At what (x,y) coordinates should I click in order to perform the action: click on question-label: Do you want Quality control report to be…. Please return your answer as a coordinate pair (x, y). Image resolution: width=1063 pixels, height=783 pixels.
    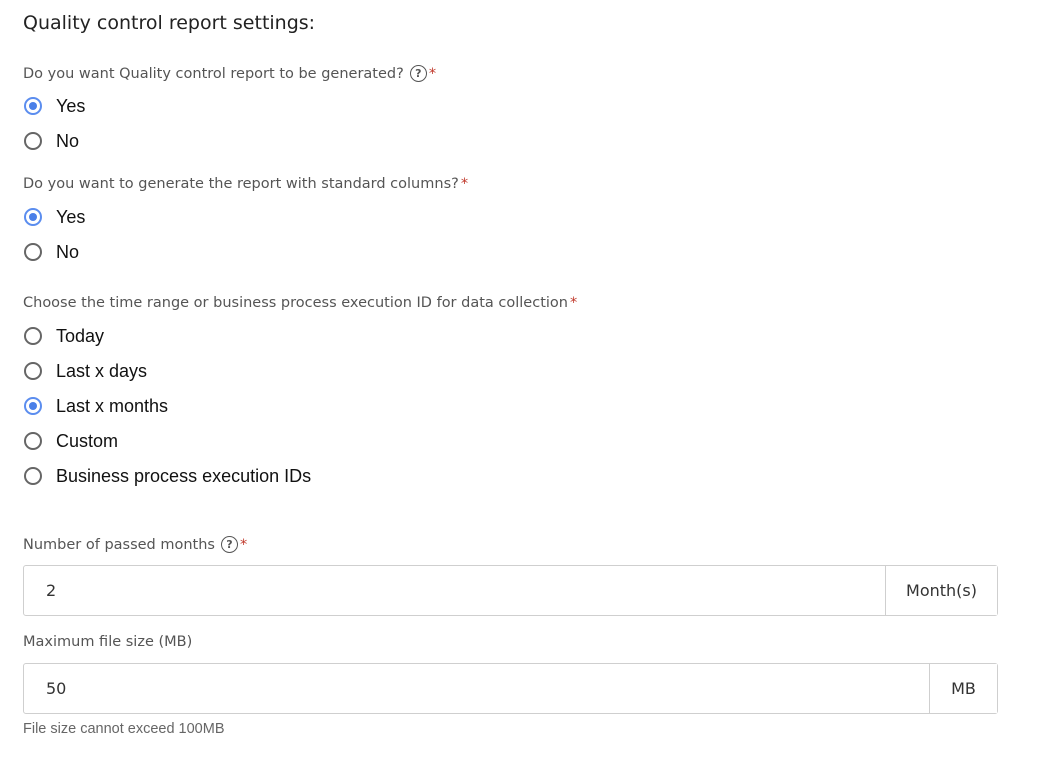
    Looking at the image, I should click on (213, 73).